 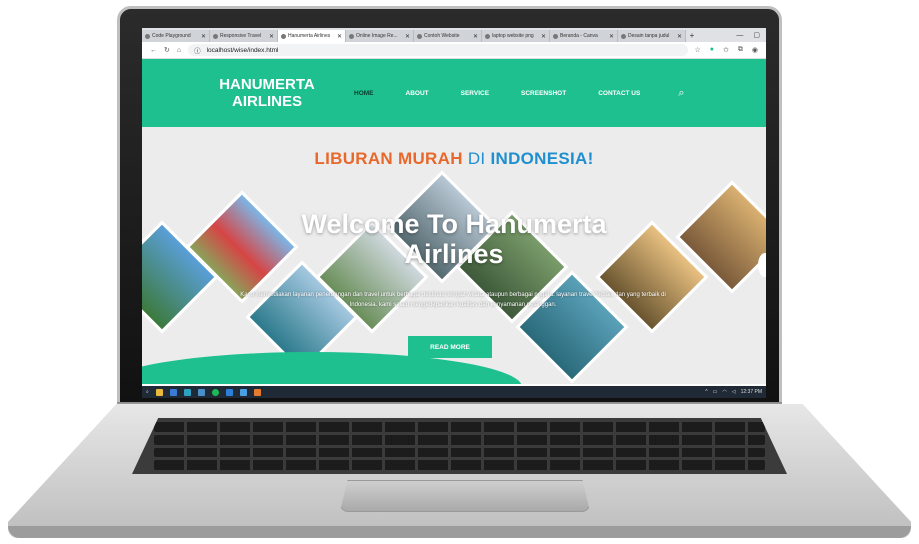 What do you see at coordinates (215, 36) in the screenshot?
I see `chrome-icon` at bounding box center [215, 36].